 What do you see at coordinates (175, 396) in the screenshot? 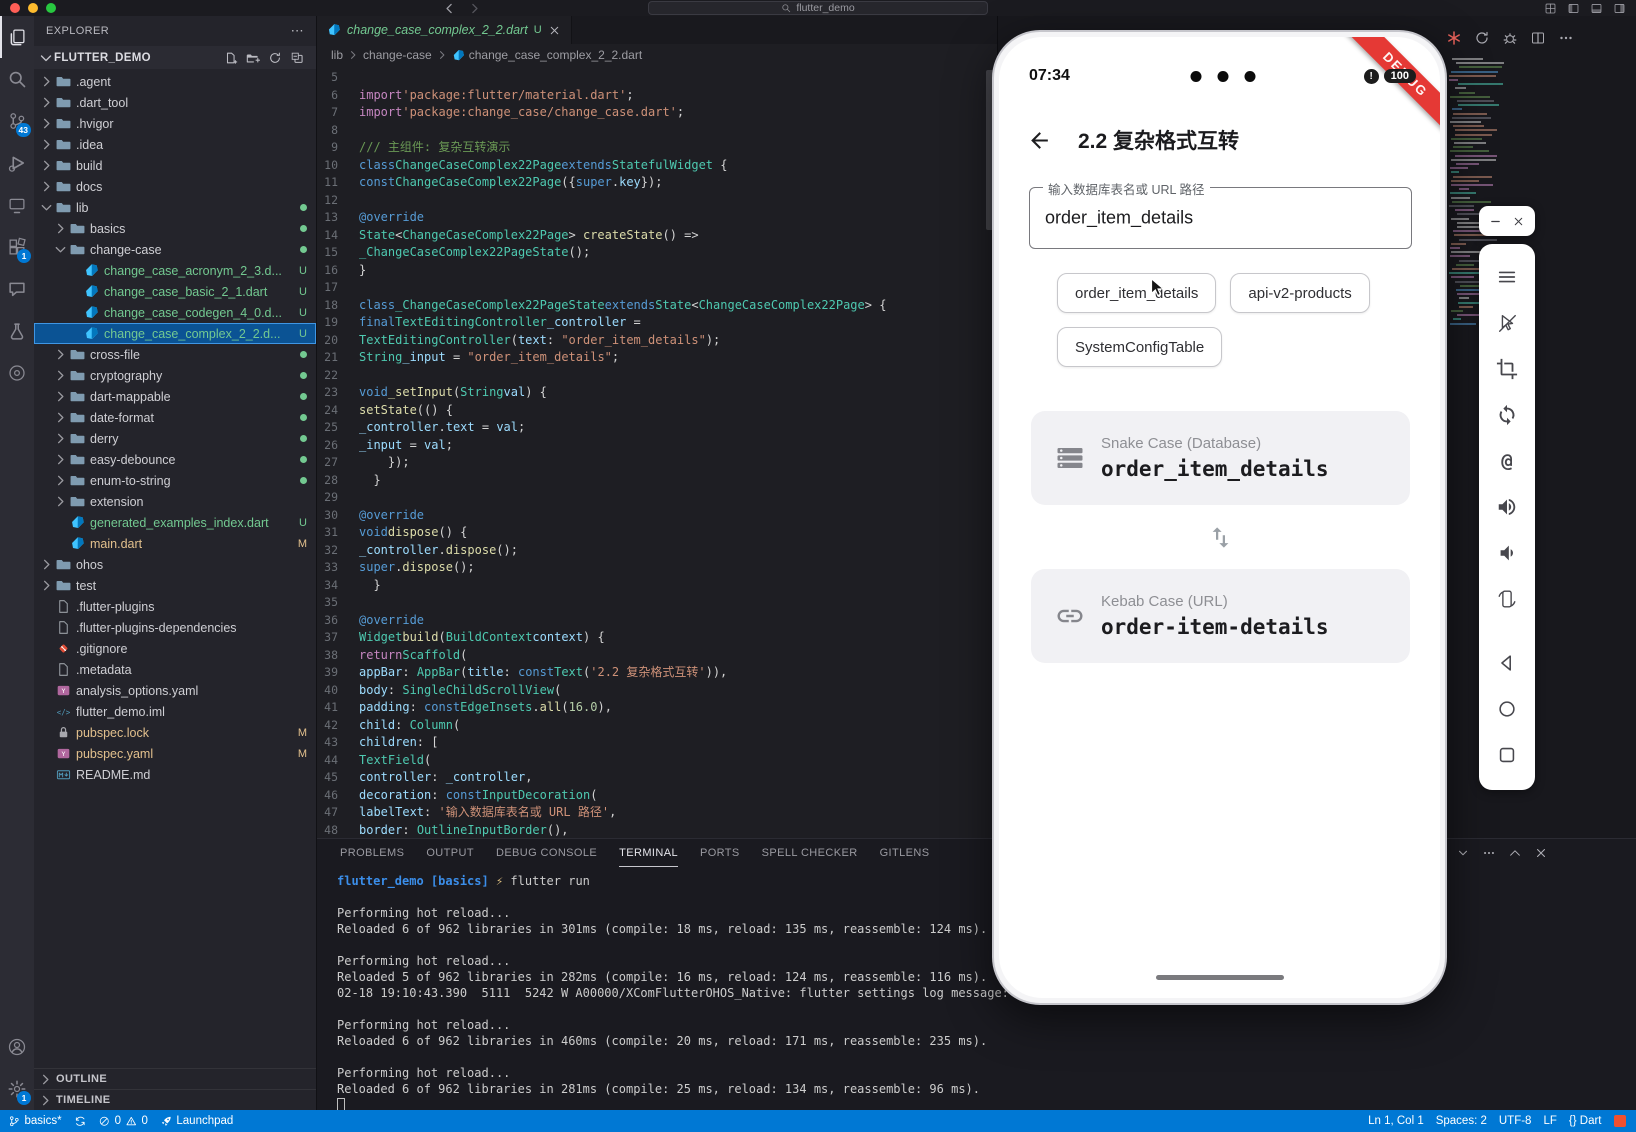
I see `tree-item: dart-mappable` at bounding box center [175, 396].